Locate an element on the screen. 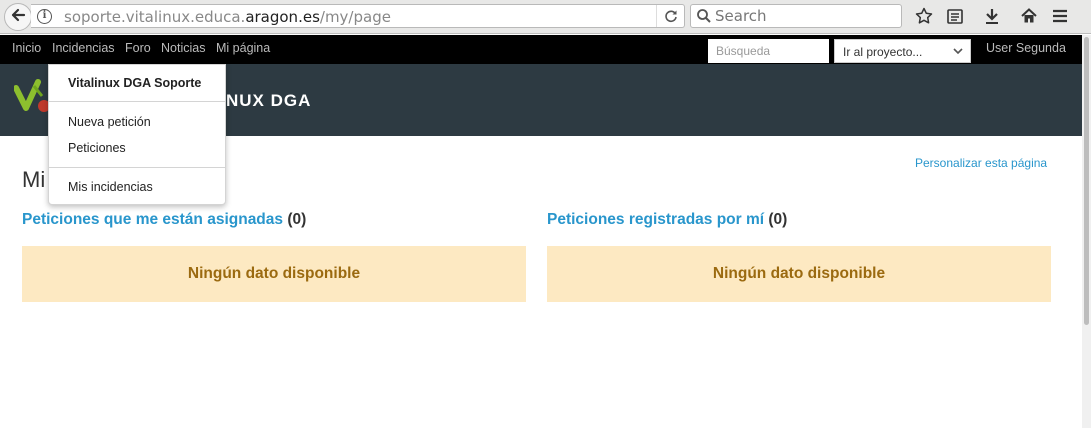 This screenshot has height=428, width=1091. page-title: Mi is located at coordinates (34, 179).